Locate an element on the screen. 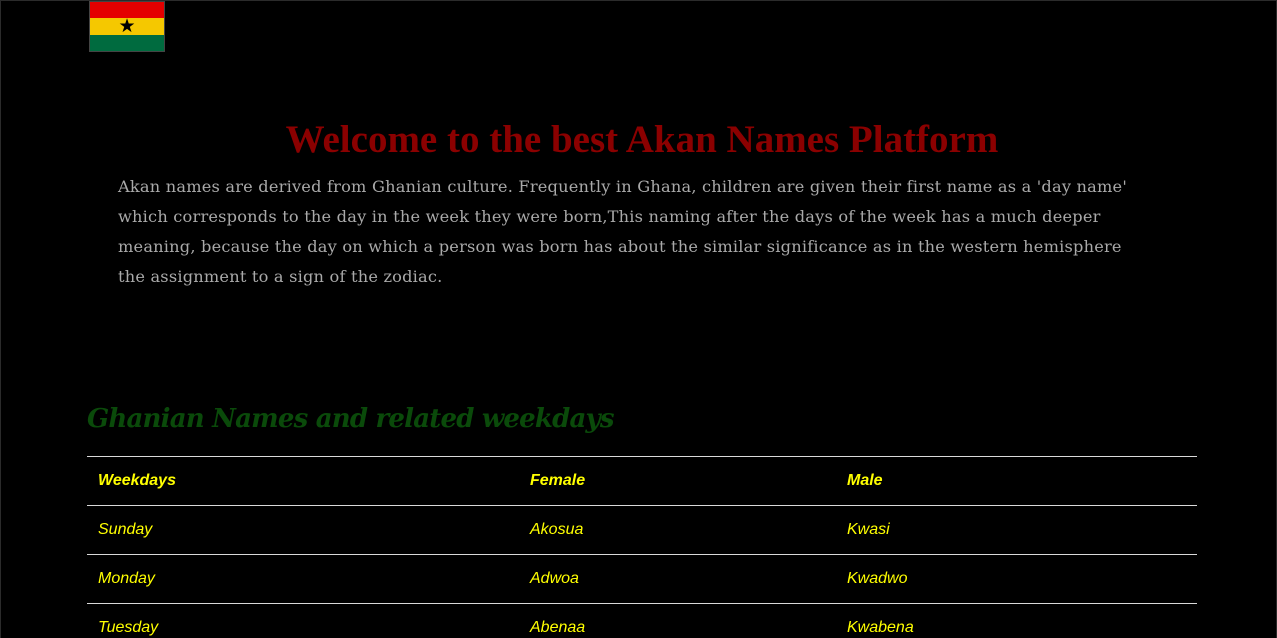  weekday-cell: Tuesday is located at coordinates (303, 620).